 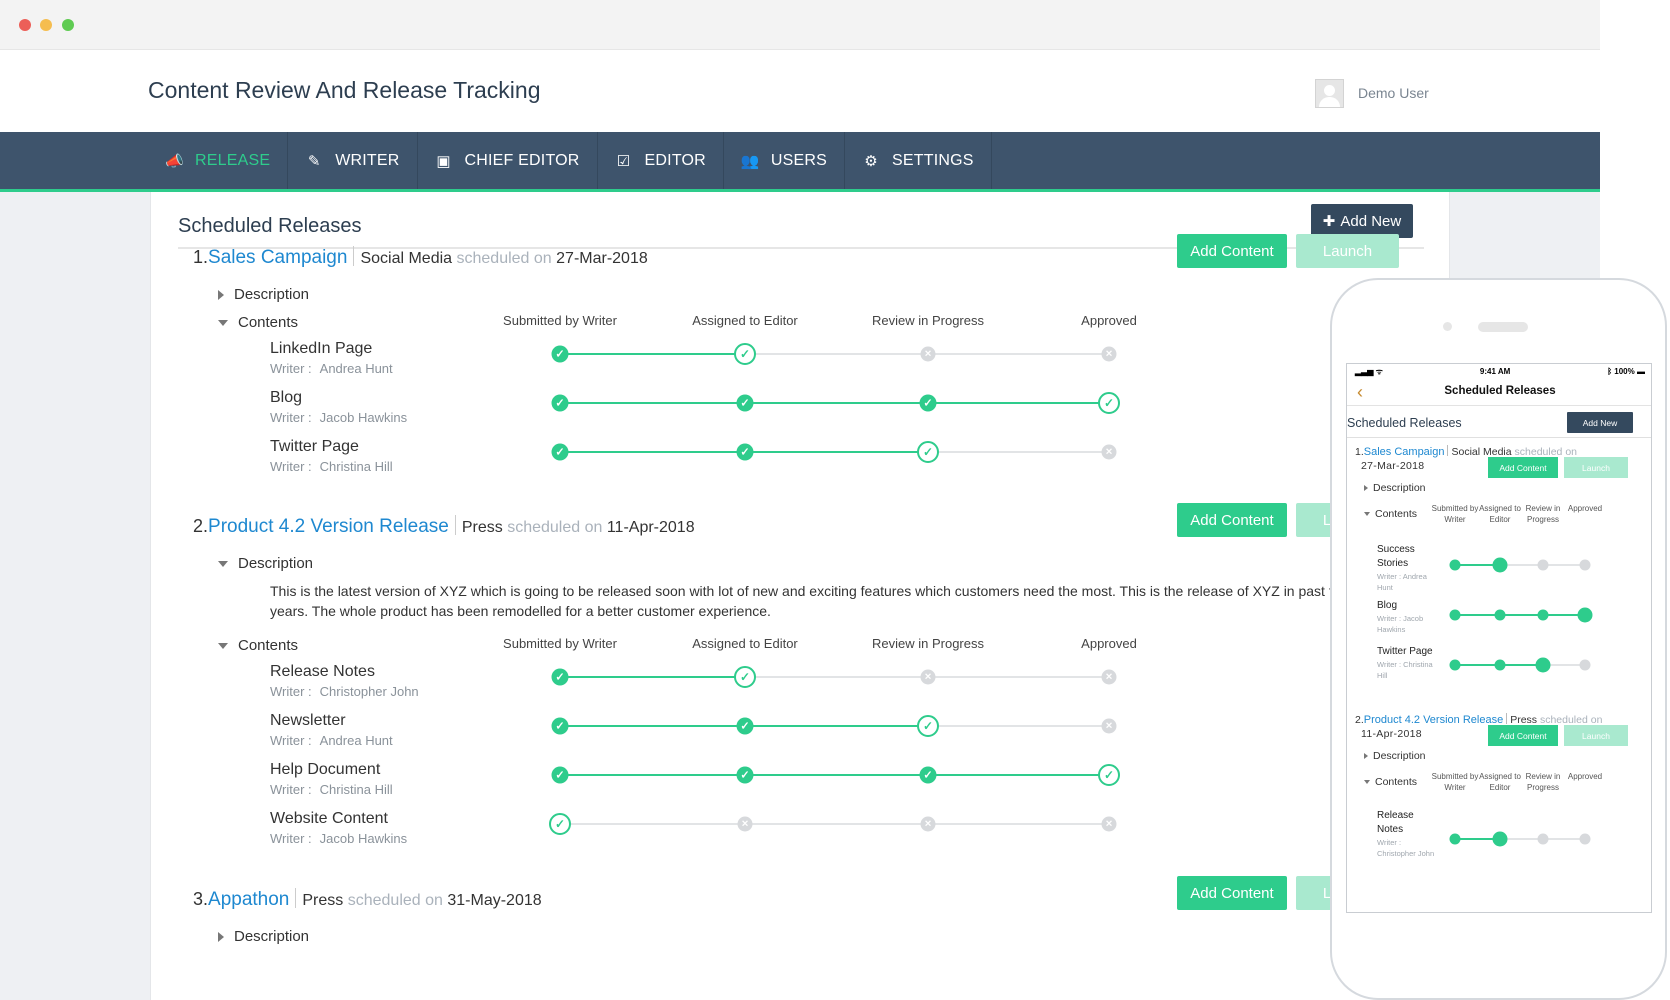 I want to click on scheduled-on-label: scheduled on, so click(x=504, y=258).